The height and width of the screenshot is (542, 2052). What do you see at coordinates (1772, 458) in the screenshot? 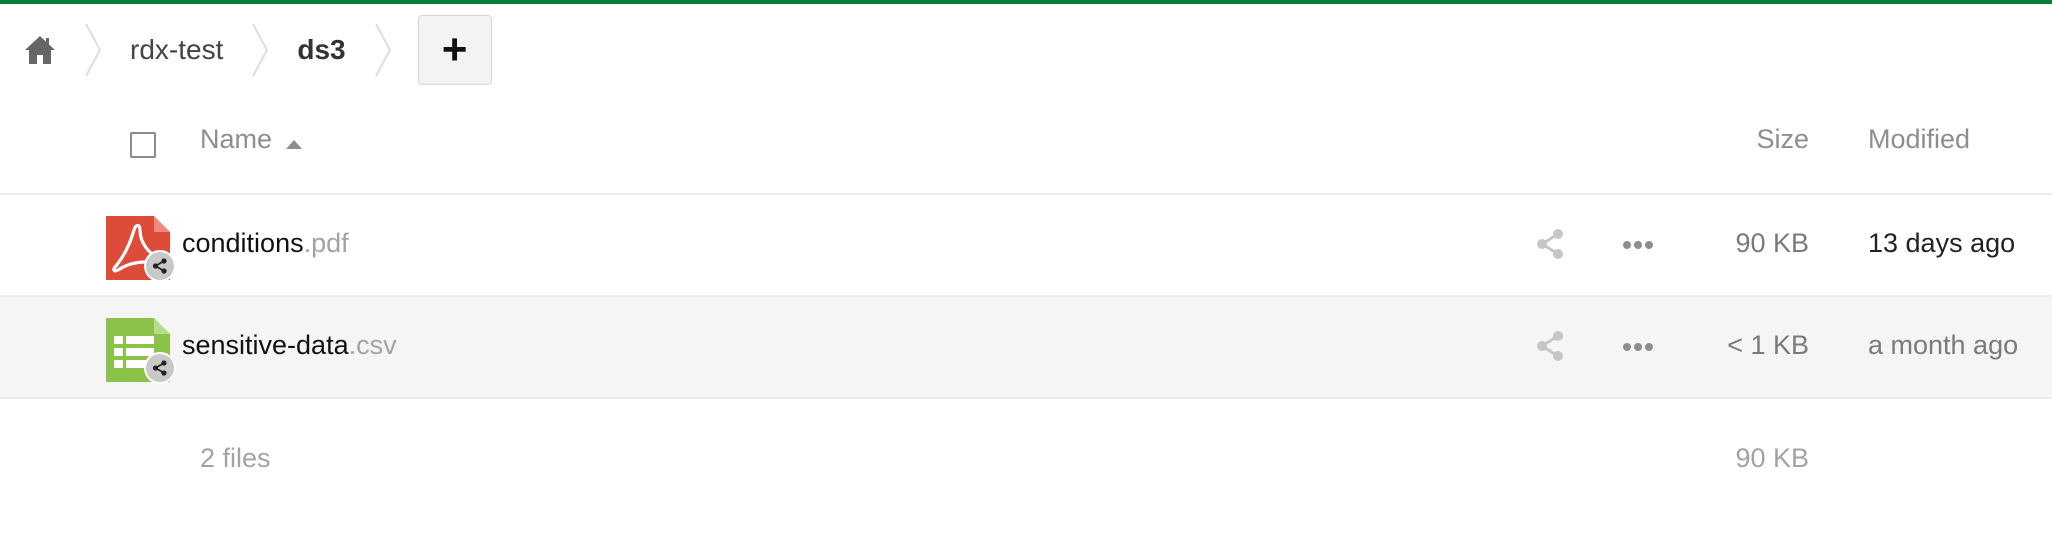
I see `total-size: 90 KB` at bounding box center [1772, 458].